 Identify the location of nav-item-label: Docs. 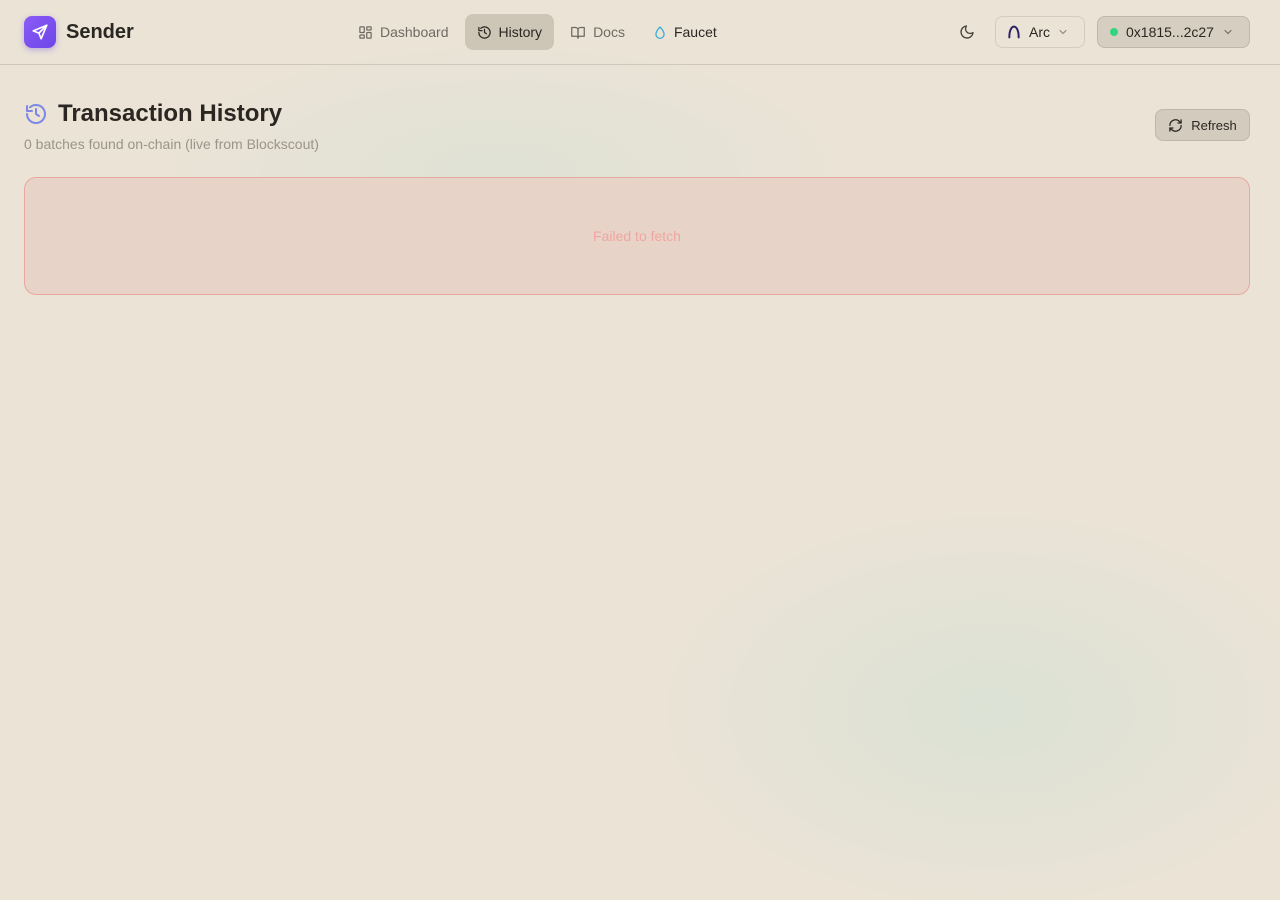
(609, 32).